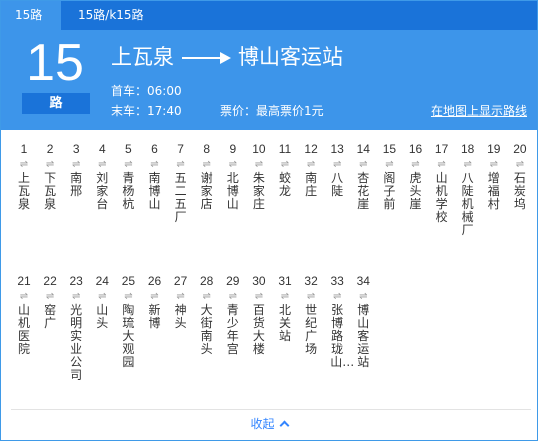 This screenshot has height=441, width=538. I want to click on stop-item: 34 ⇌ 博山客运站, so click(363, 320).